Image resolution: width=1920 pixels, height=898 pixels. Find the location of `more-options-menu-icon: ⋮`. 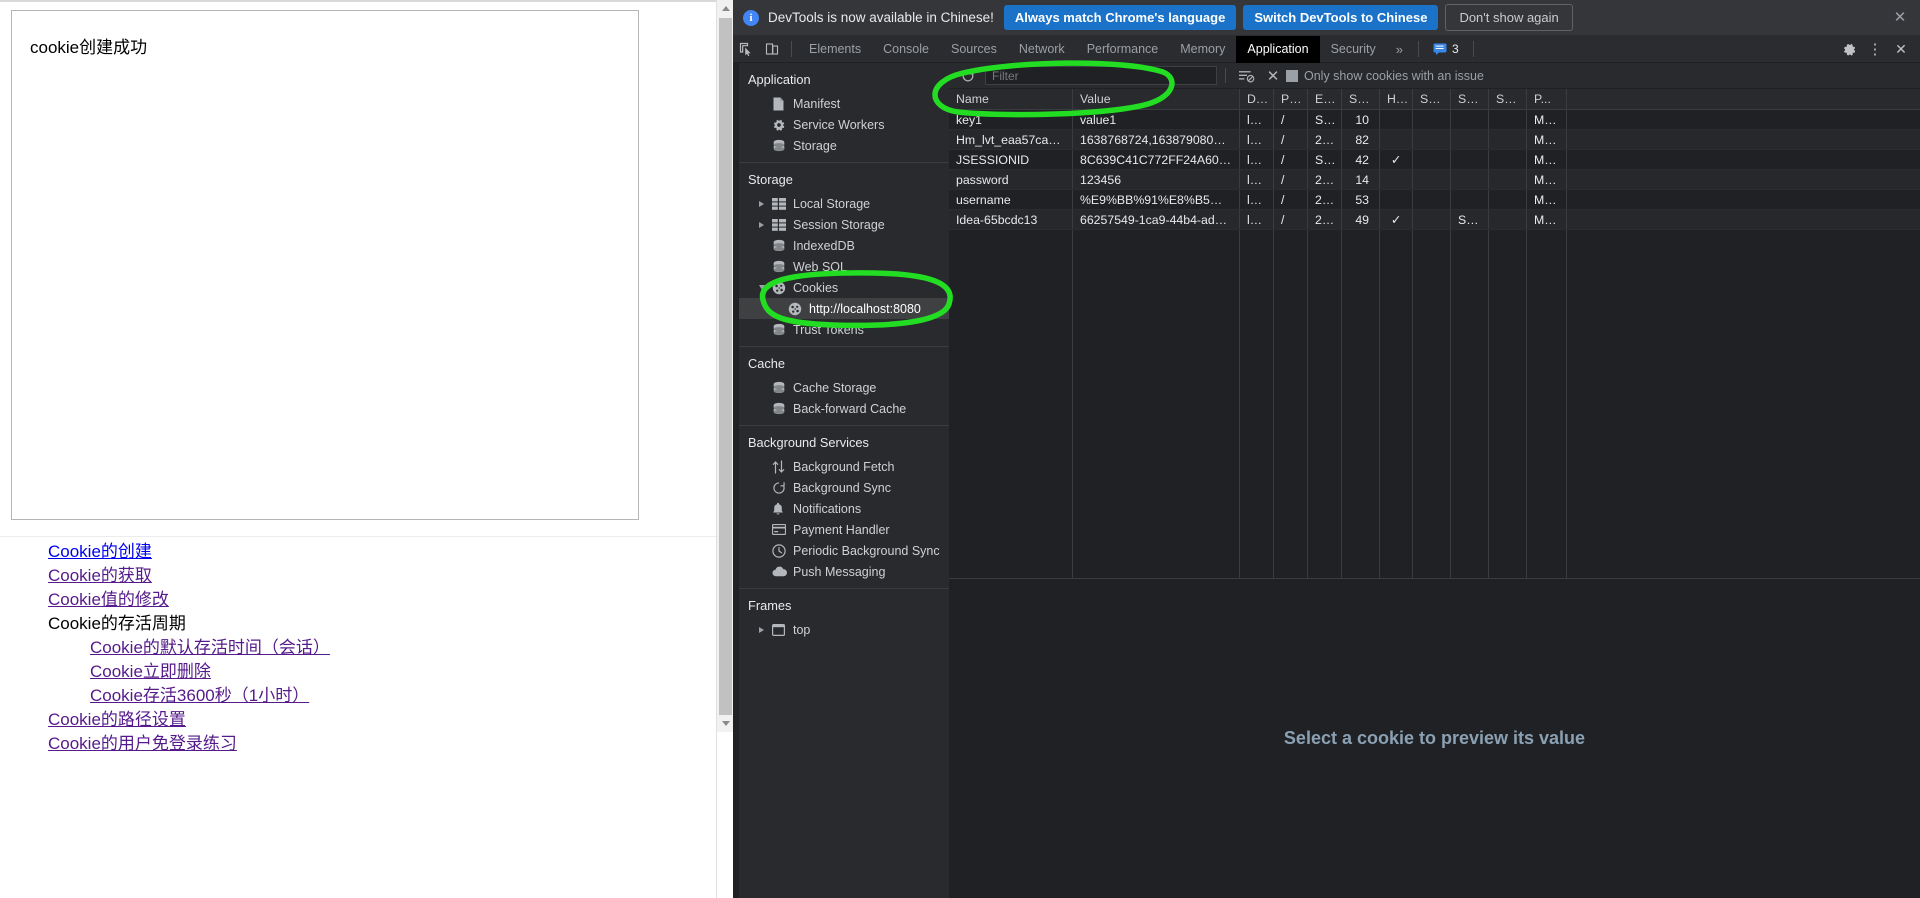

more-options-menu-icon: ⋮ is located at coordinates (1875, 49).